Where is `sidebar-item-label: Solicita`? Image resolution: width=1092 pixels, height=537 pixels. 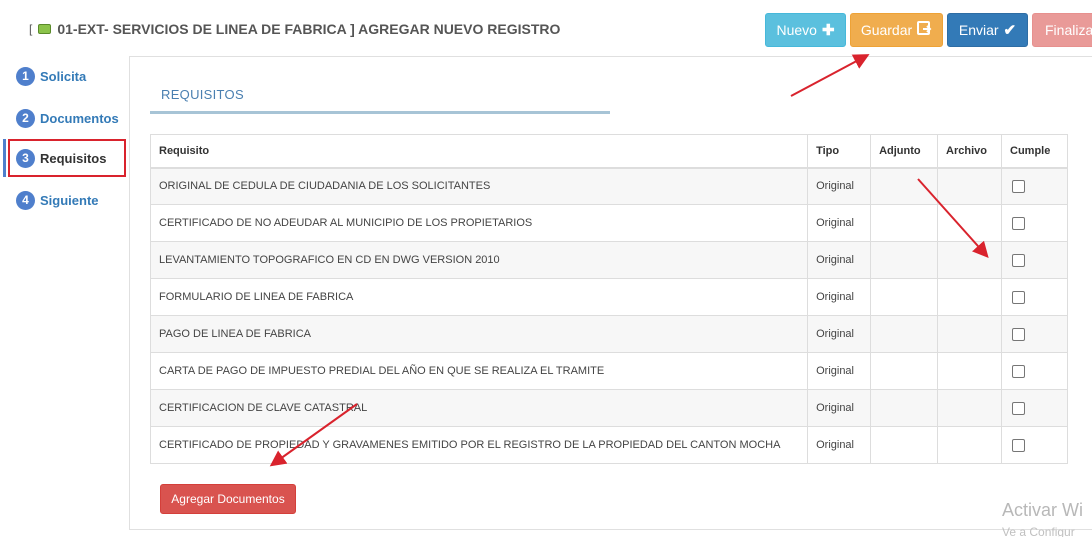 sidebar-item-label: Solicita is located at coordinates (63, 76).